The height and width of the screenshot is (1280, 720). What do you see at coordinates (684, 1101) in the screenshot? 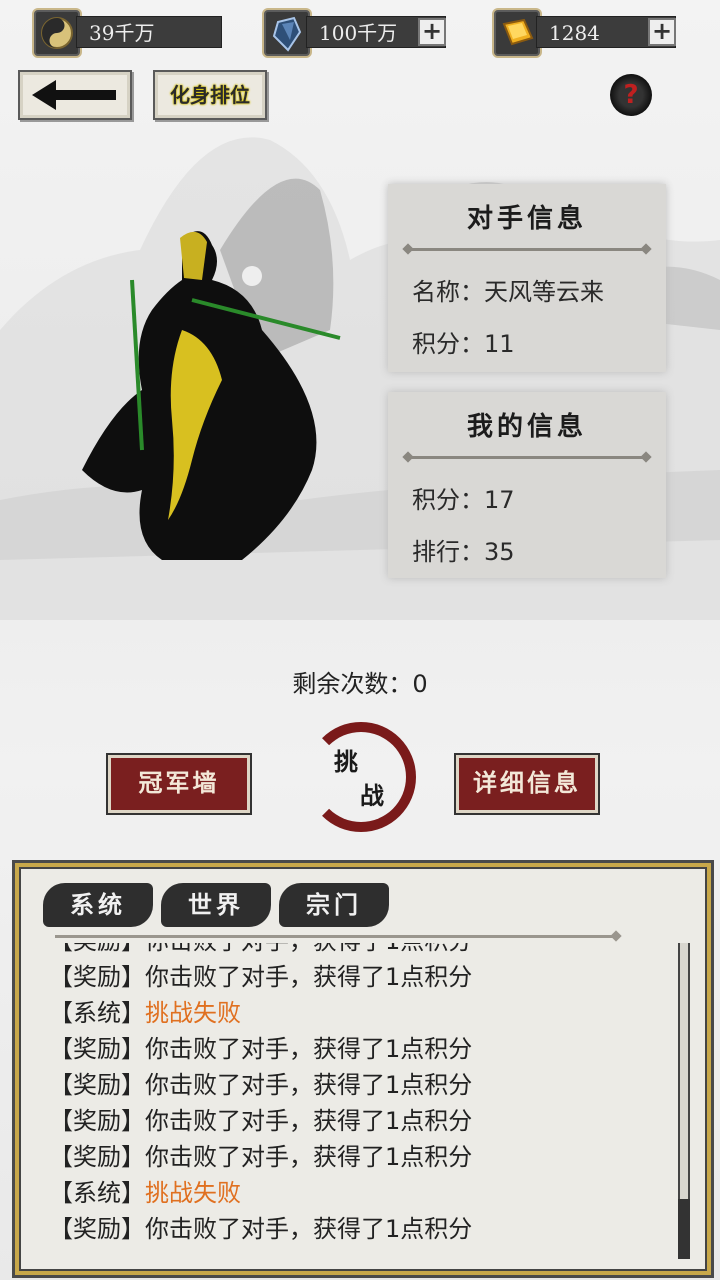
I see `chat-scrollbar` at bounding box center [684, 1101].